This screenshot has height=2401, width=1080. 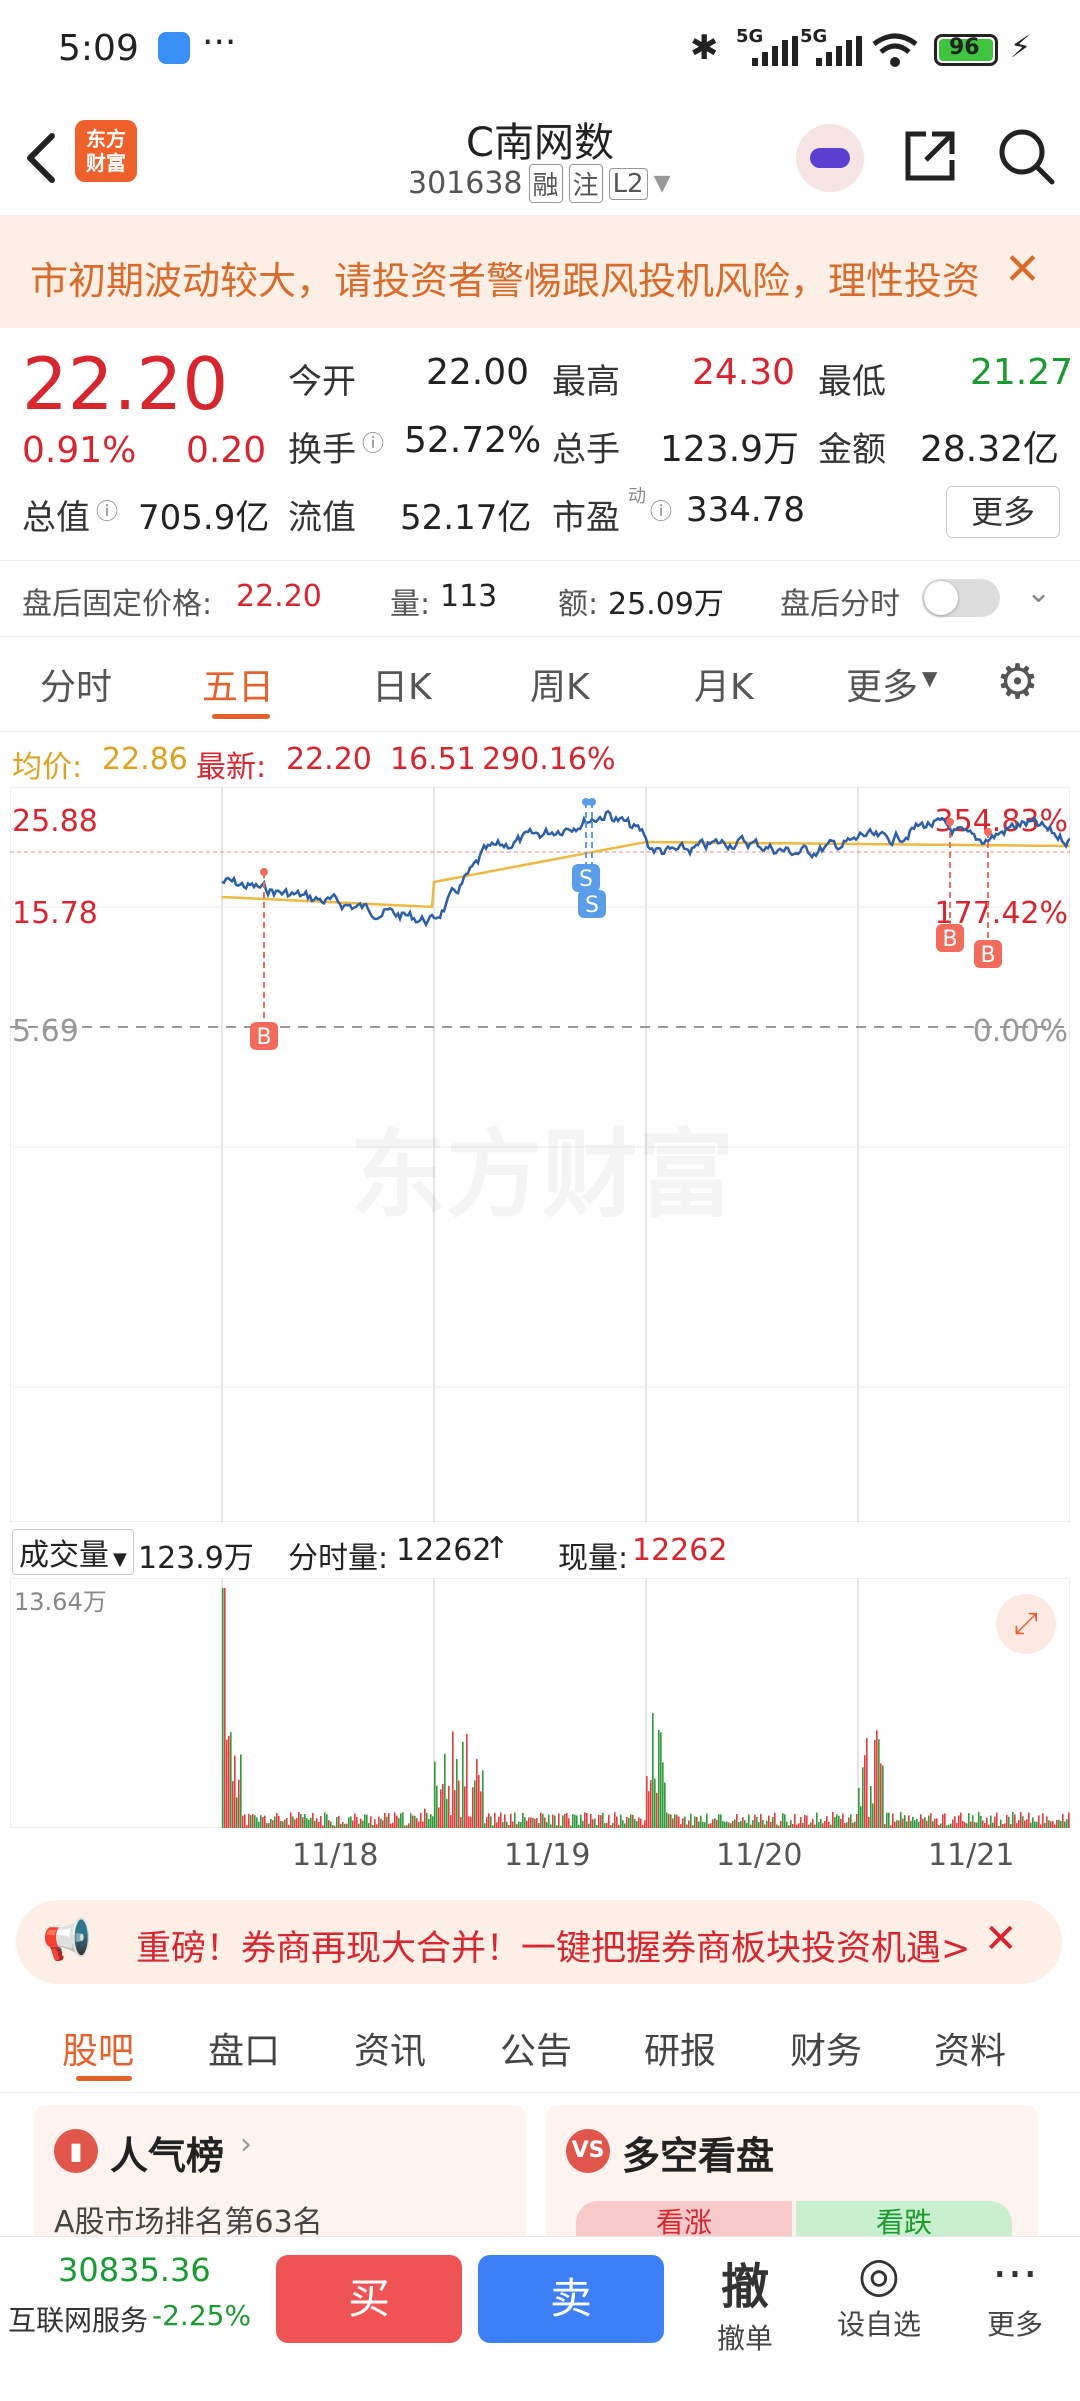 What do you see at coordinates (390, 2048) in the screenshot?
I see `tab-news: 资讯` at bounding box center [390, 2048].